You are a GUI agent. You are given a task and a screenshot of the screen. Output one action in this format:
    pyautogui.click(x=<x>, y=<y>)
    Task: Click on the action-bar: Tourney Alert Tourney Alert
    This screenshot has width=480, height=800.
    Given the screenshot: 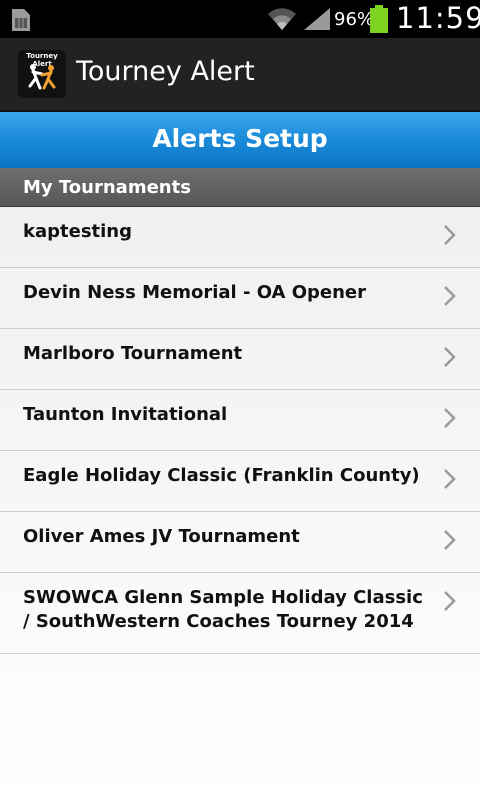 What is the action you would take?
    pyautogui.click(x=240, y=75)
    